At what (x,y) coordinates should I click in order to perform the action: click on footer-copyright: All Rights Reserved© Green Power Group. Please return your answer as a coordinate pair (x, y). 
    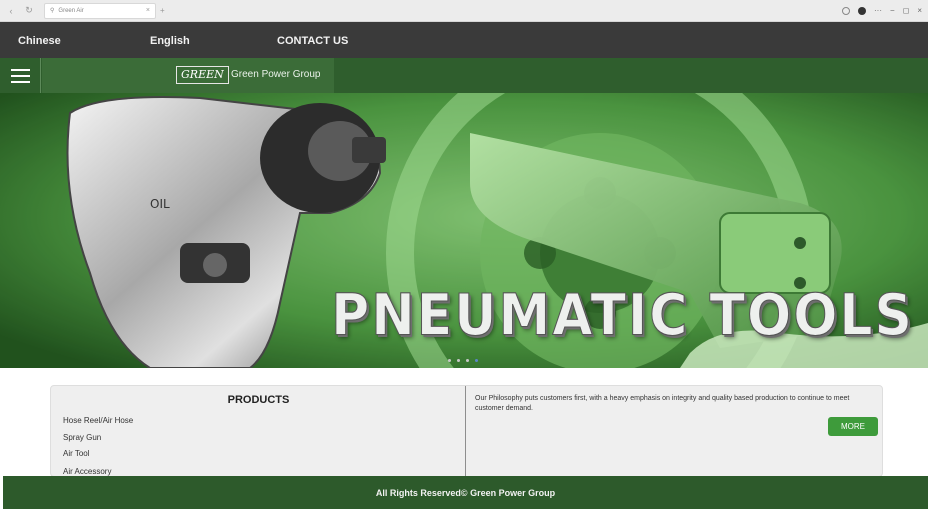
    Looking at the image, I should click on (465, 492).